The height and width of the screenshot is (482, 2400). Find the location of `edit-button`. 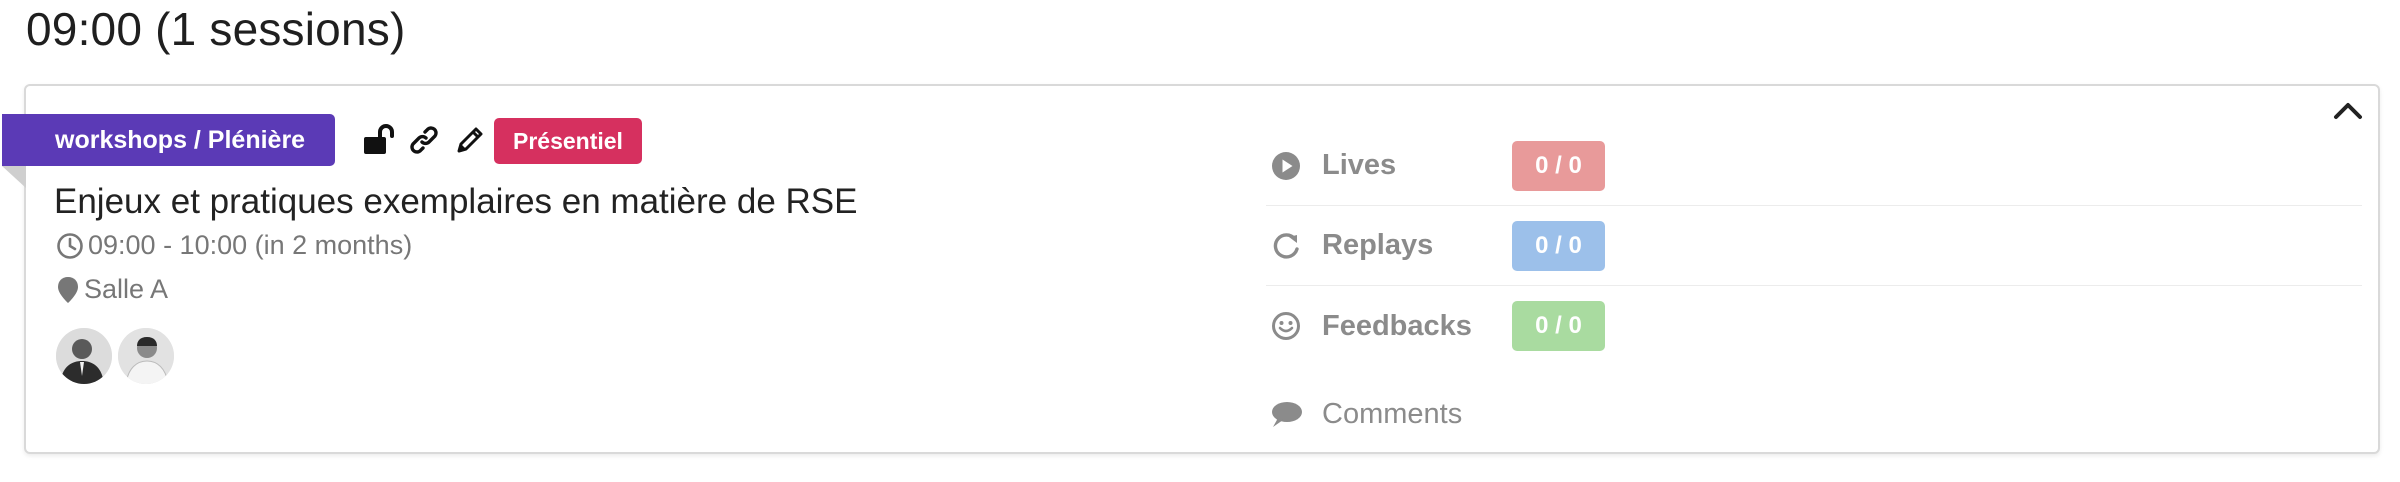

edit-button is located at coordinates (470, 140).